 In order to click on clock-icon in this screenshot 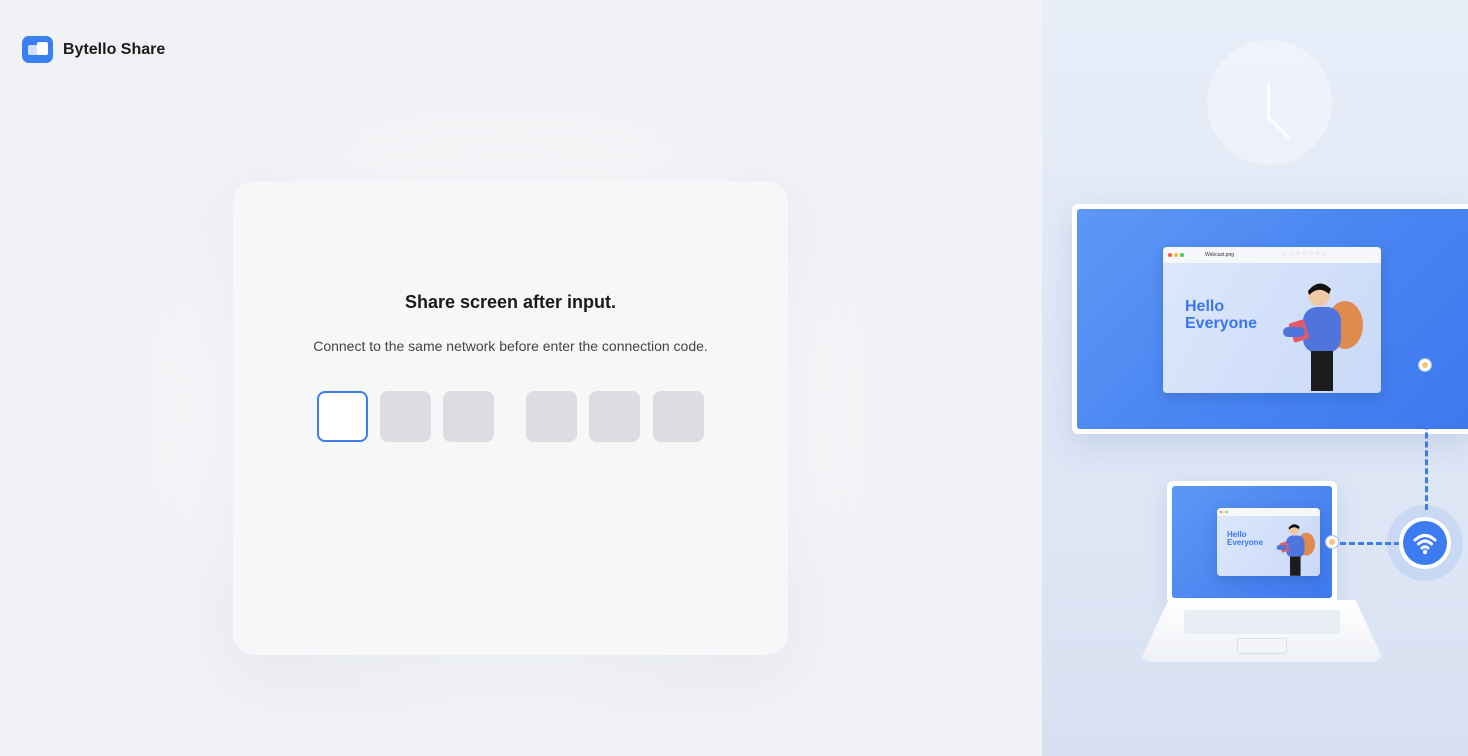, I will do `click(1269, 102)`.